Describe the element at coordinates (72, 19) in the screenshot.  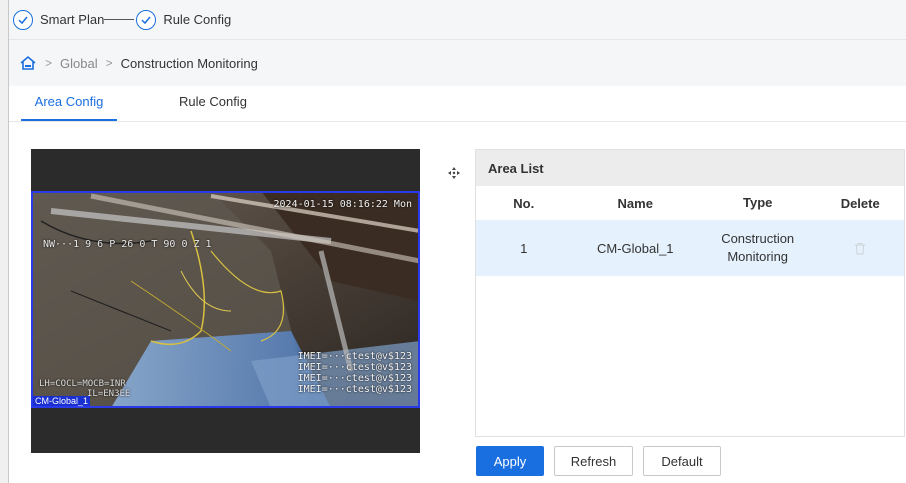
I see `step-label: Smart Plan` at that location.